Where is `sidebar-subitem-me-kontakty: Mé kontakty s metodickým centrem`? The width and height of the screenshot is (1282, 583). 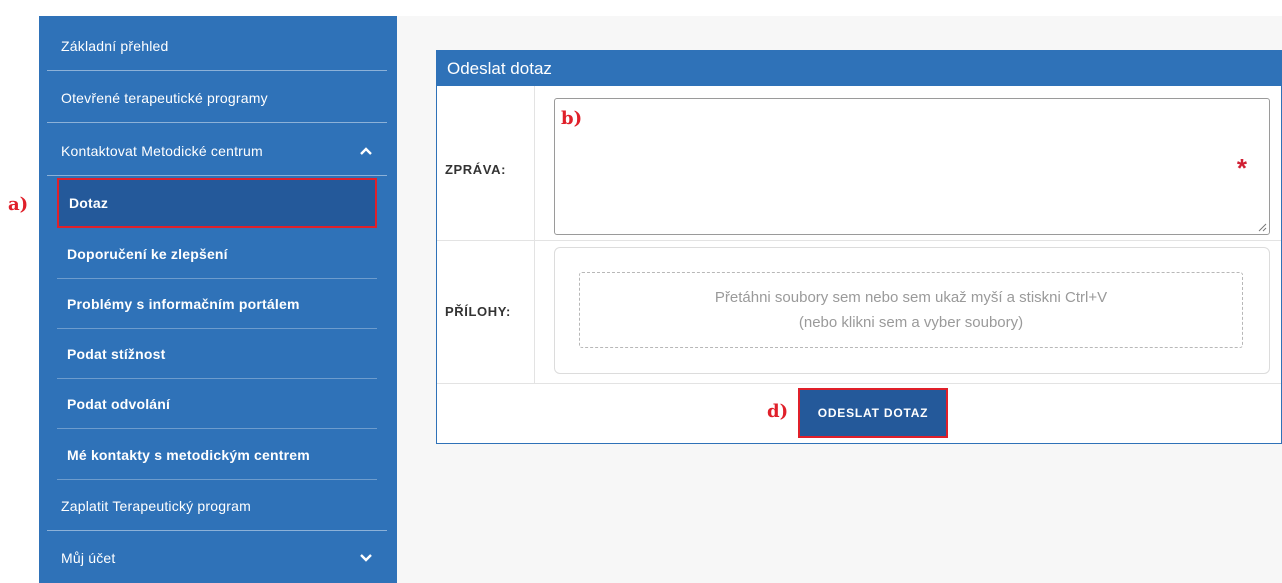
sidebar-subitem-me-kontakty: Mé kontakty s metodickým centrem is located at coordinates (217, 455).